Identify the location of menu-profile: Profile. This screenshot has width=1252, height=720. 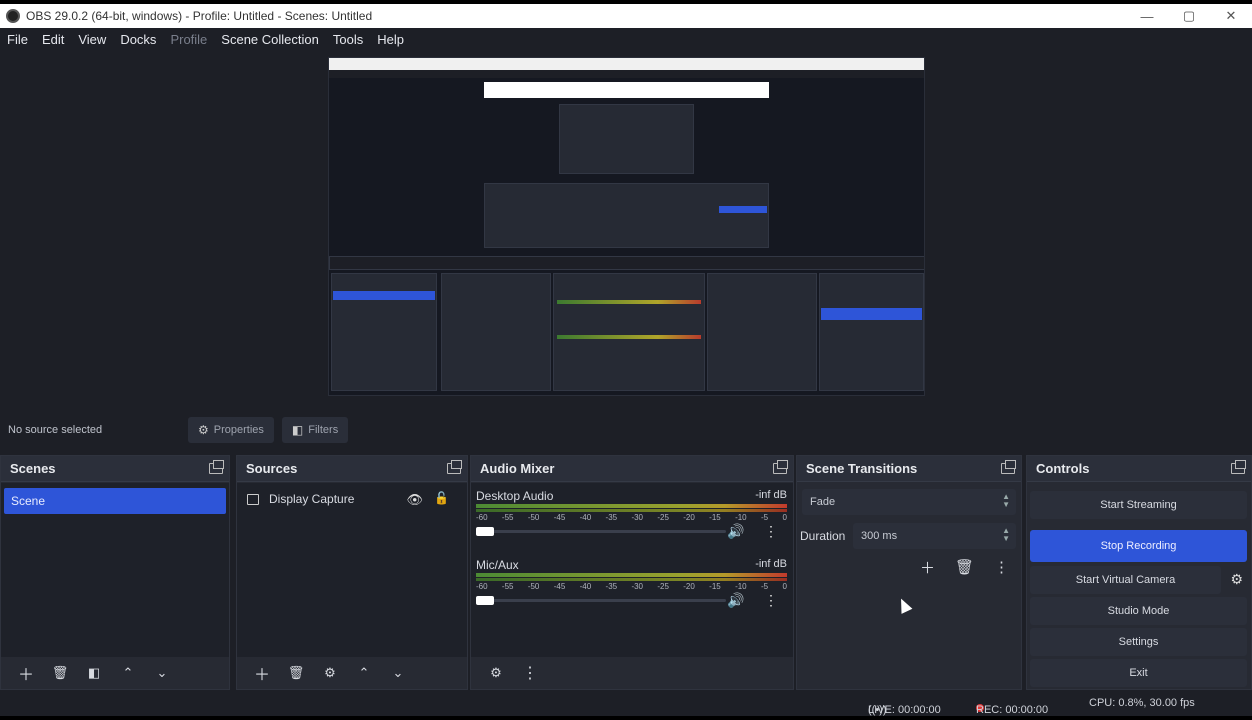
(188, 39).